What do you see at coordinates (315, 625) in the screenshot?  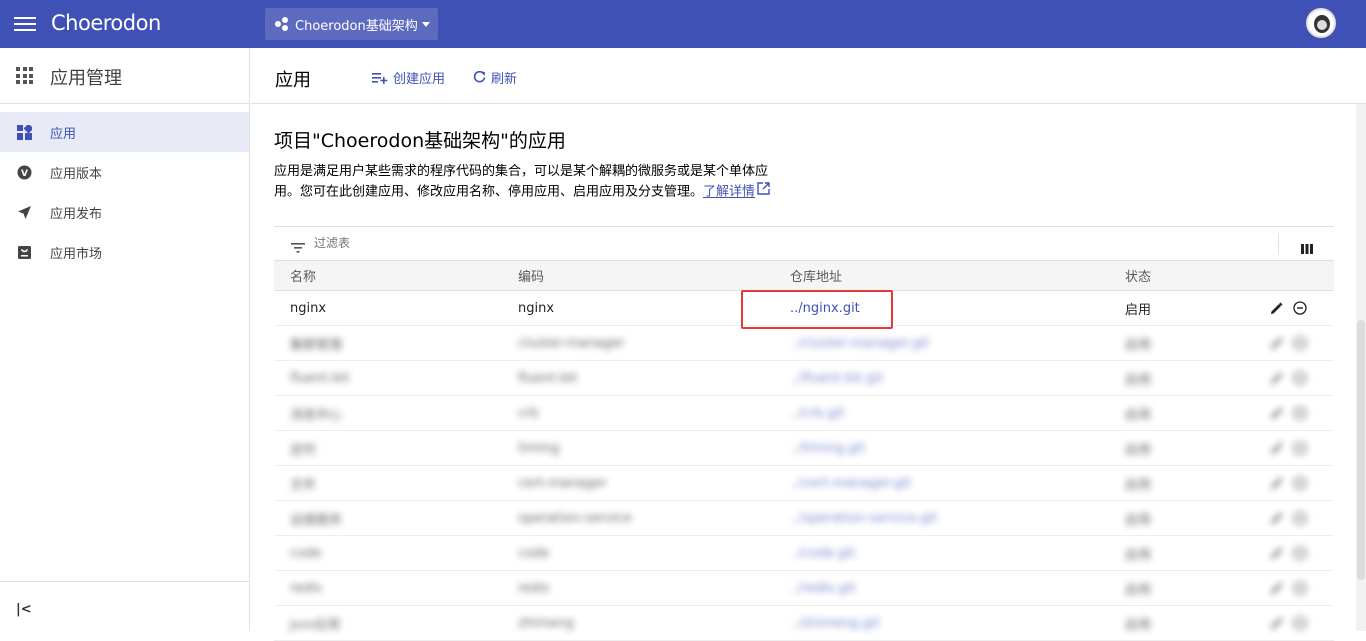 I see `app-name-cell: Jvm应用` at bounding box center [315, 625].